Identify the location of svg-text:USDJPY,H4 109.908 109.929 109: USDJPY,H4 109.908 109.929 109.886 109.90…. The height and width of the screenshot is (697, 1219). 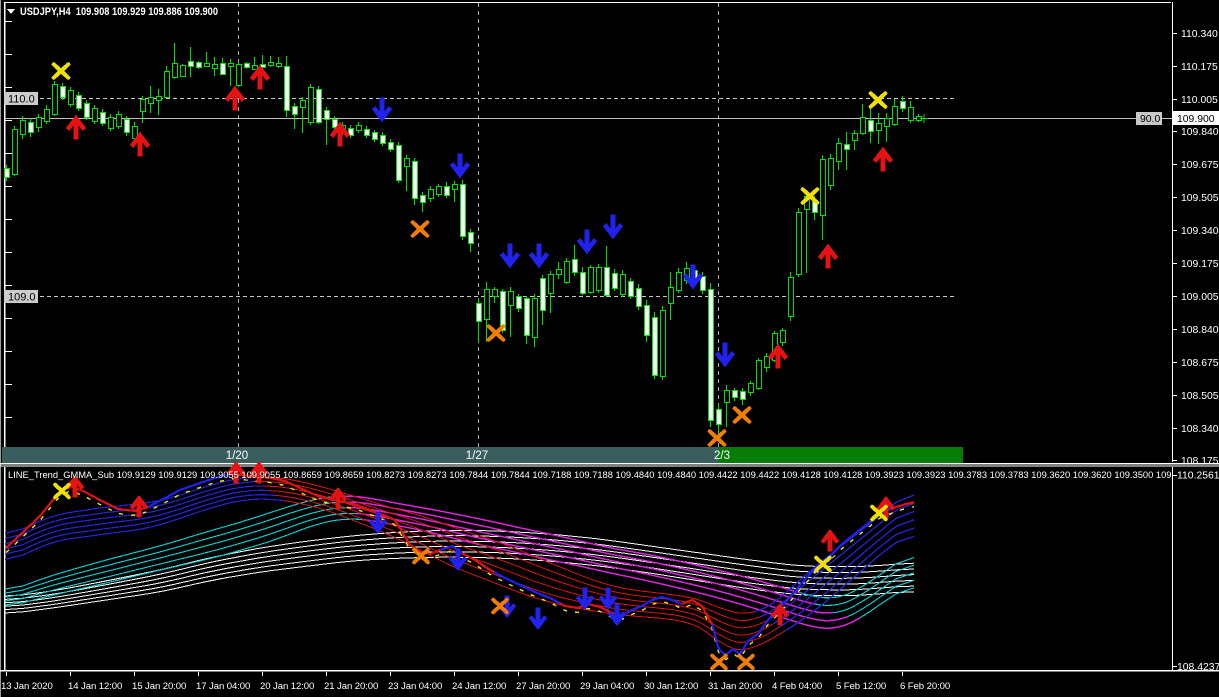
(119, 12).